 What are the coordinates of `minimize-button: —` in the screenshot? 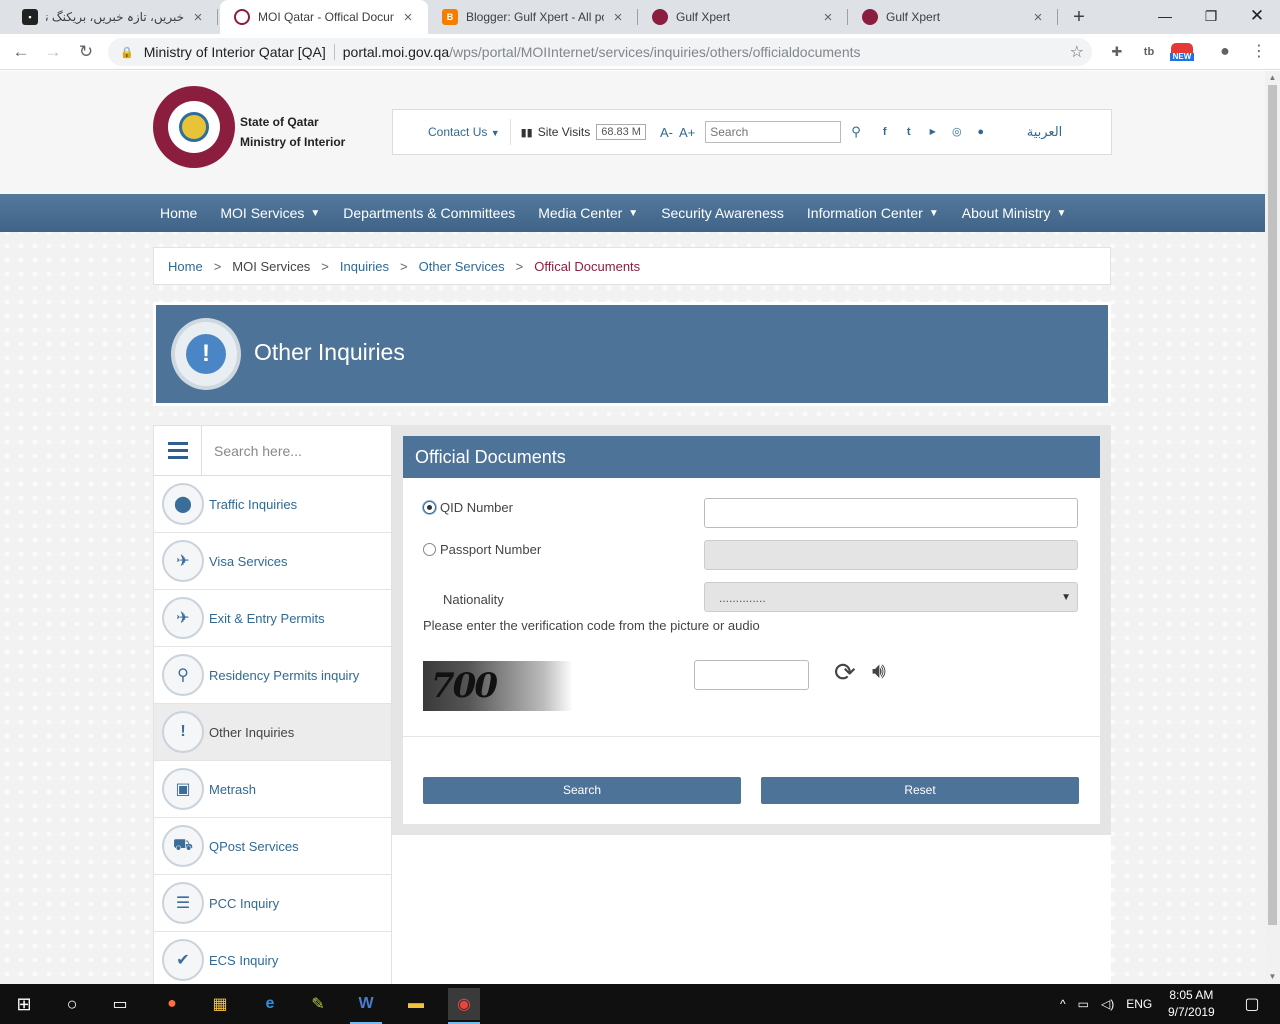 It's located at (1165, 17).